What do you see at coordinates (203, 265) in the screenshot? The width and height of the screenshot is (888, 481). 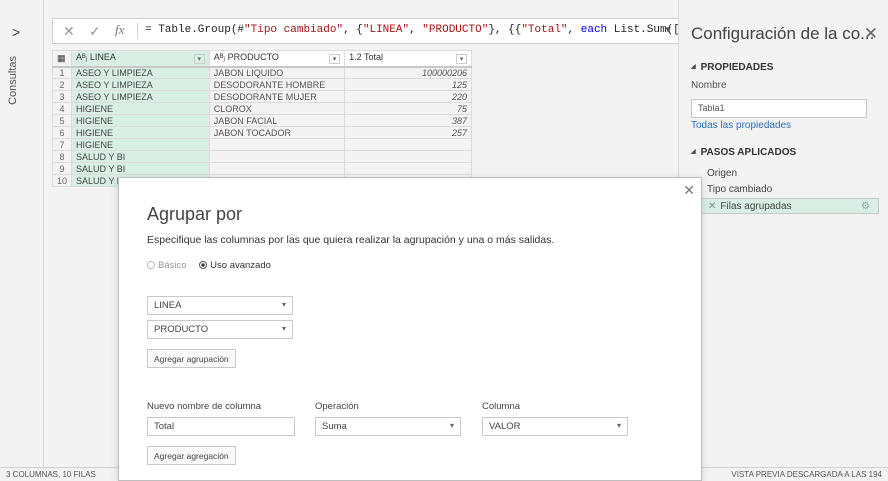 I see `radio-advanced-icon` at bounding box center [203, 265].